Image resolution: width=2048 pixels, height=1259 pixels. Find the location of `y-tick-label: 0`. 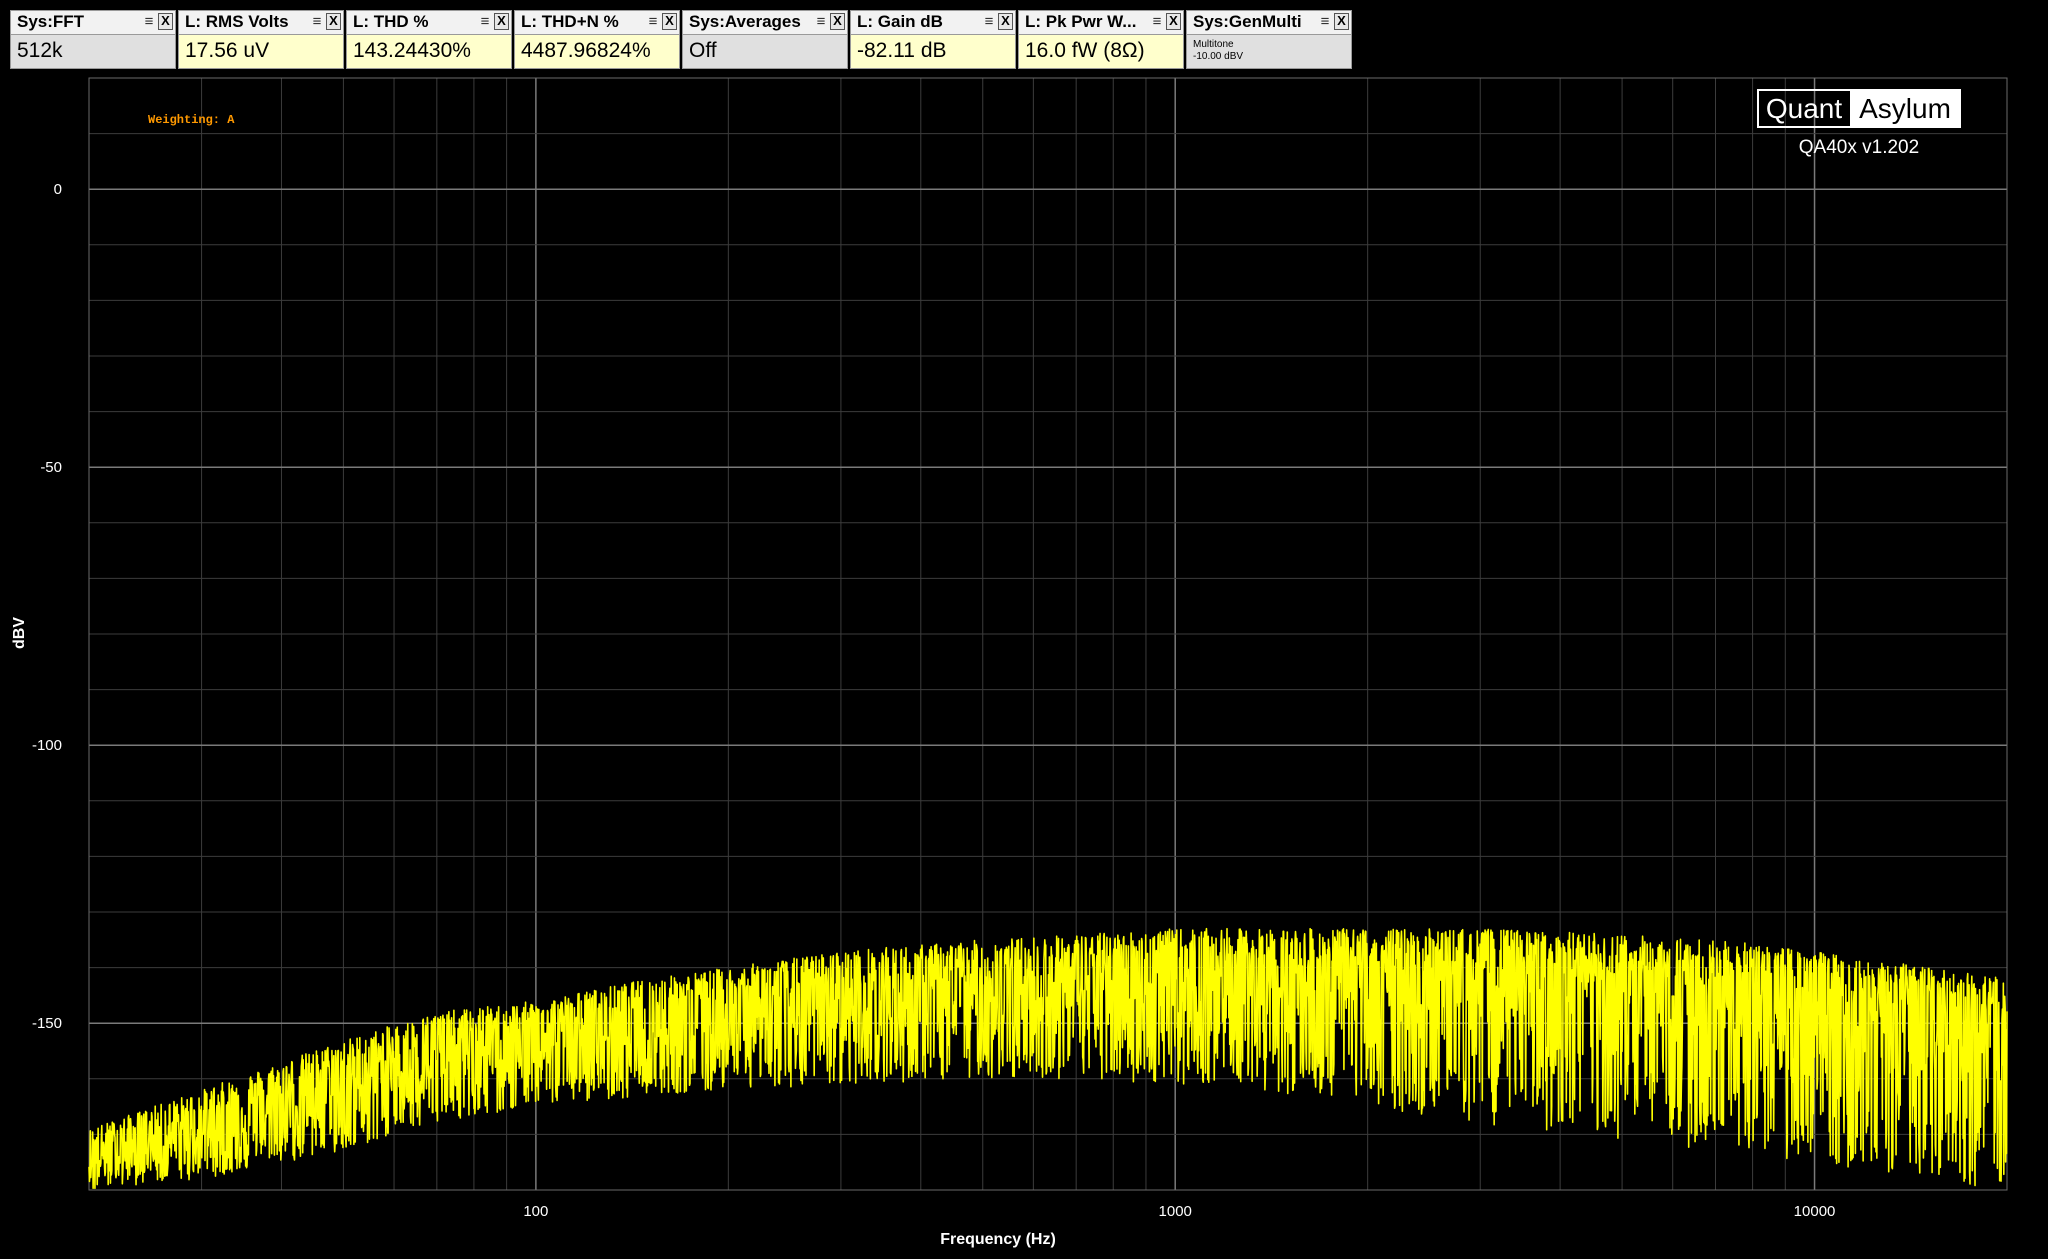

y-tick-label: 0 is located at coordinates (58, 189).